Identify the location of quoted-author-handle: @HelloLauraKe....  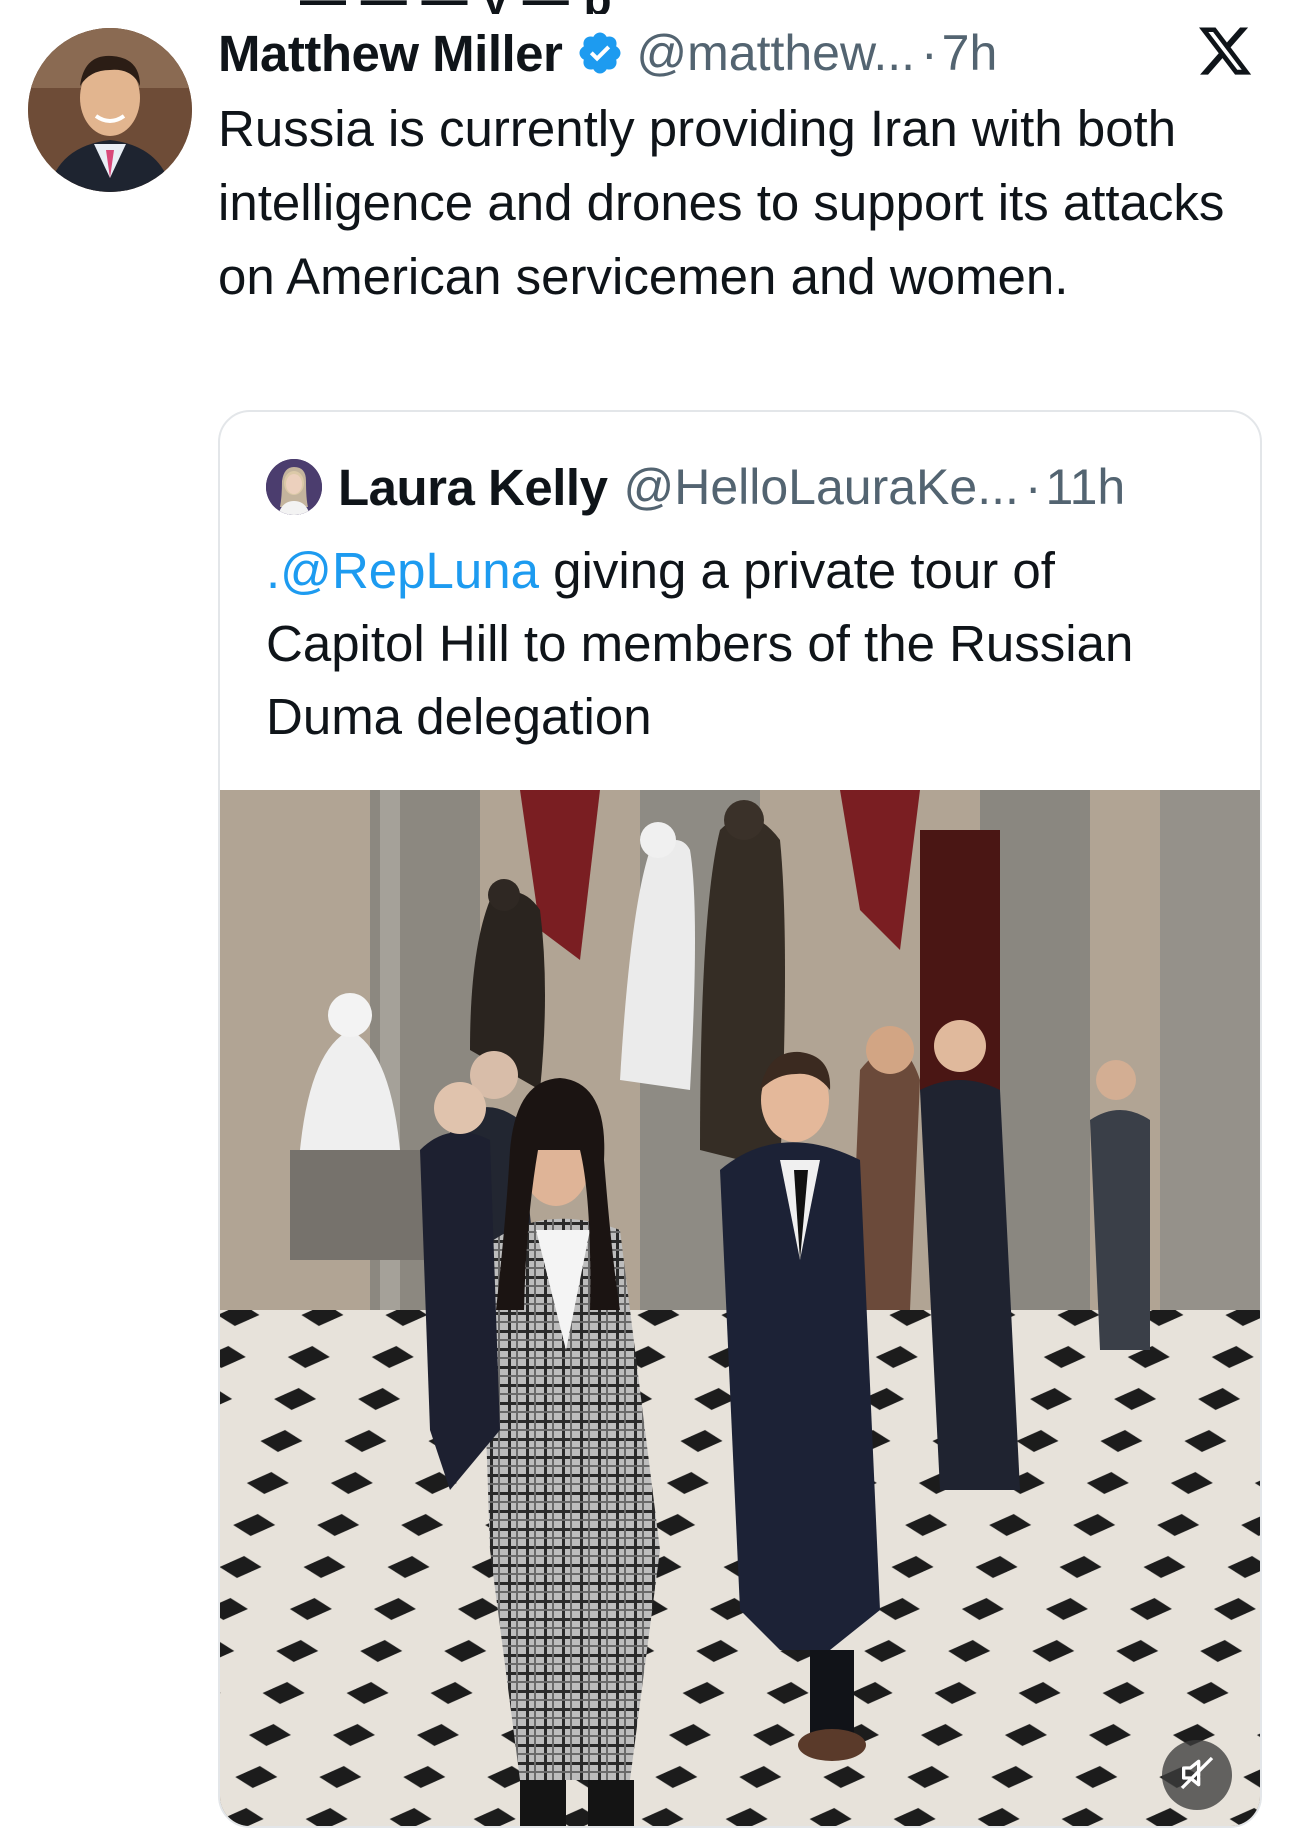
(820, 487).